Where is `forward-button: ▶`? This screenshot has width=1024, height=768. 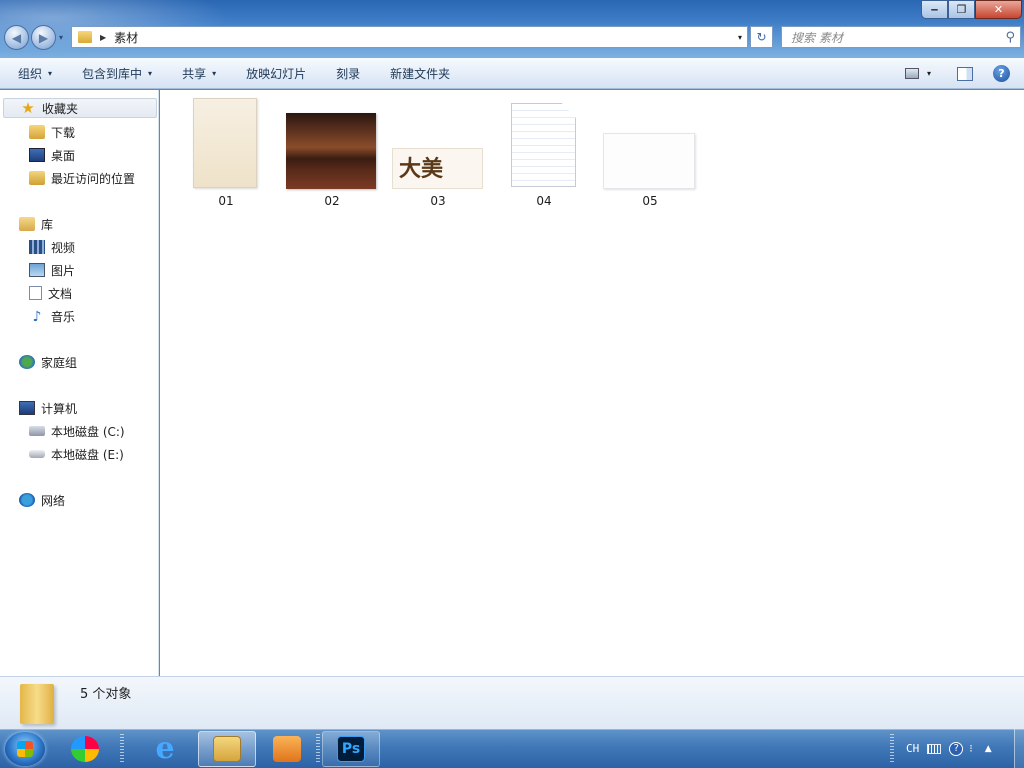 forward-button: ▶ is located at coordinates (43, 37).